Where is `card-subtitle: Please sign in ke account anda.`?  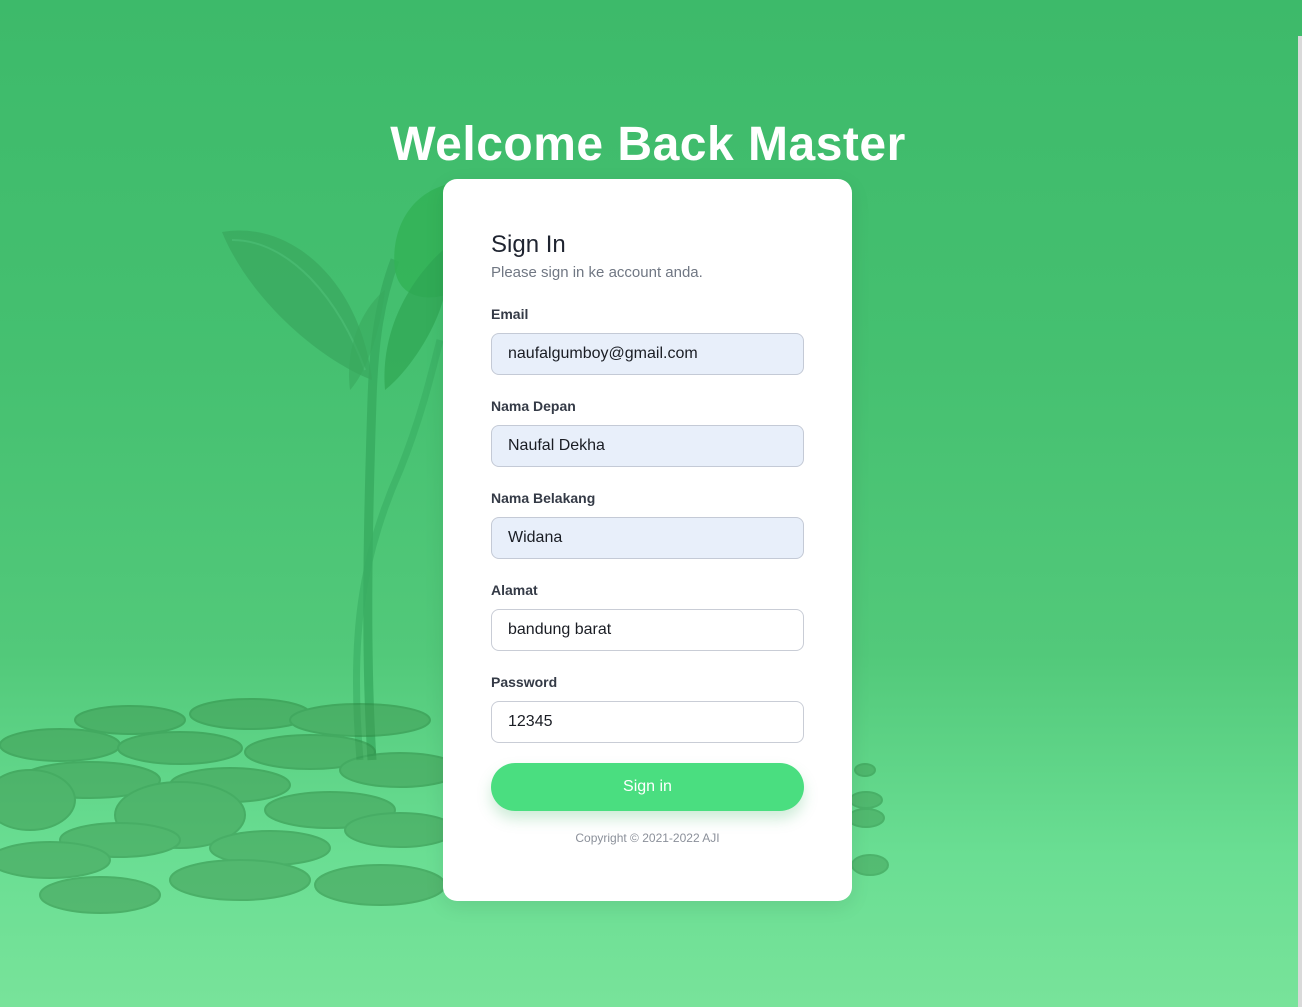
card-subtitle: Please sign in ke account anda. is located at coordinates (597, 272).